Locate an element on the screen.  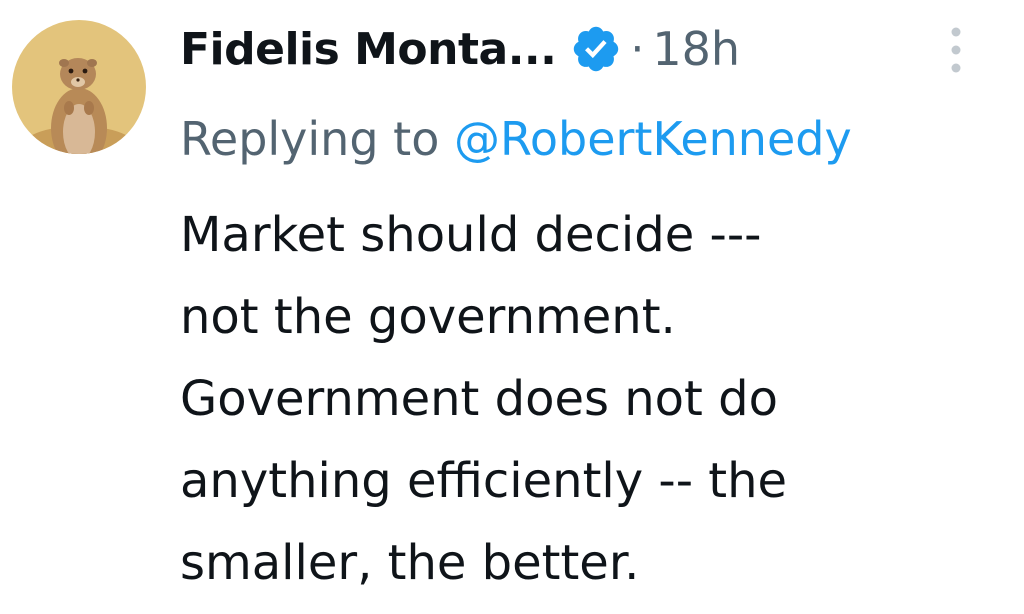
avatar is located at coordinates (79, 87).